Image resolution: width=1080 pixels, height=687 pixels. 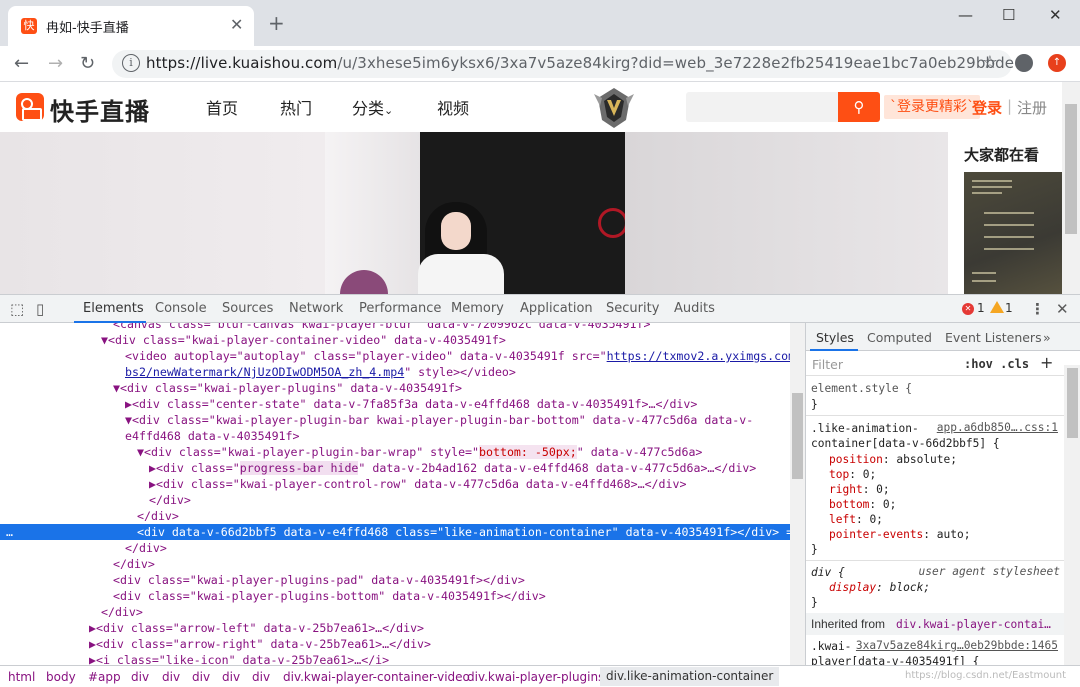 I want to click on rule1-selector-cont: container[data-v-66d2bbf5] {, so click(x=905, y=443).